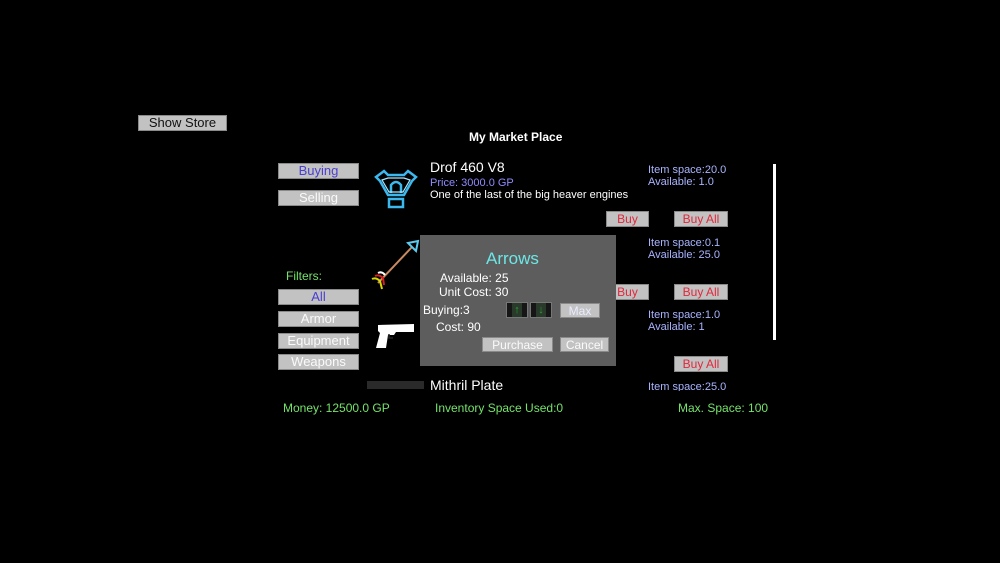 The height and width of the screenshot is (563, 1000). What do you see at coordinates (681, 182) in the screenshot?
I see `item-available: Available: 1.0` at bounding box center [681, 182].